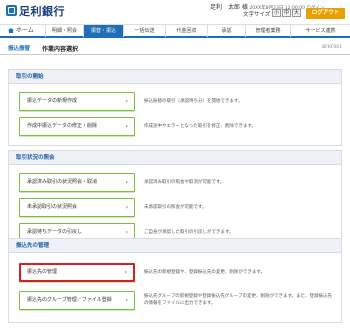 The height and width of the screenshot is (331, 350). What do you see at coordinates (64, 31) in the screenshot?
I see `nav-item-meisai: 明細・照会` at bounding box center [64, 31].